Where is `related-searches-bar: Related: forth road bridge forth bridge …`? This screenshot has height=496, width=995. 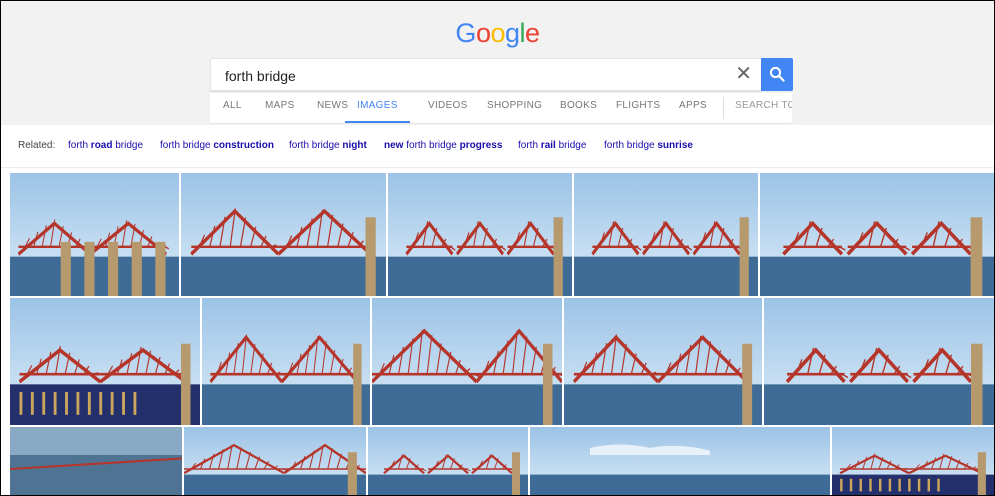 related-searches-bar: Related: forth road bridge forth bridge … is located at coordinates (497, 146).